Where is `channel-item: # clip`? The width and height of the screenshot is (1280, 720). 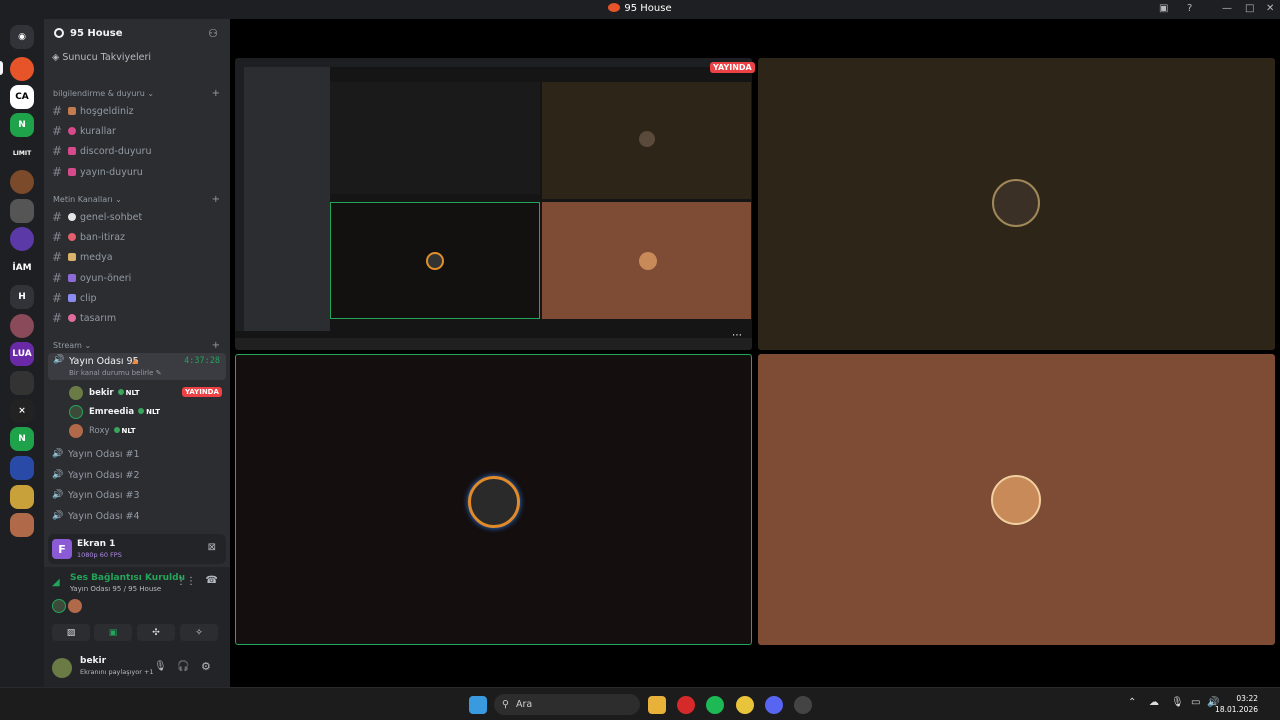
channel-item: # clip is located at coordinates (138, 298).